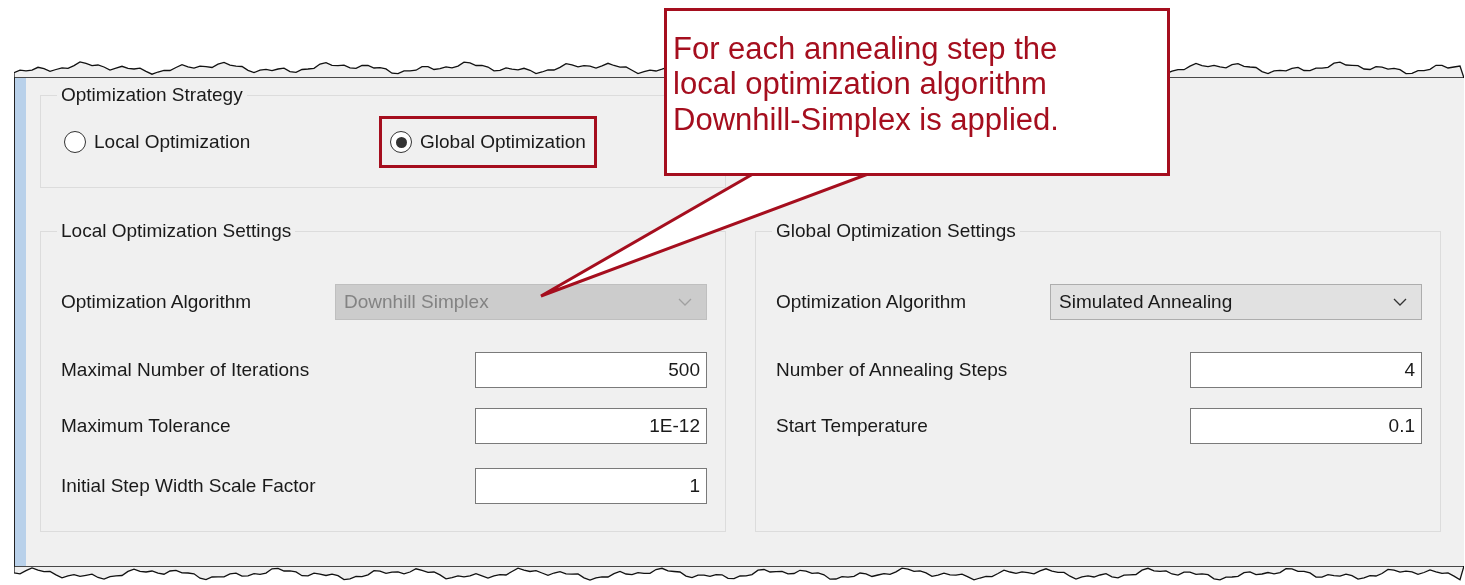 The image size is (1465, 585). Describe the element at coordinates (1306, 370) in the screenshot. I see `input-field: 4` at that location.